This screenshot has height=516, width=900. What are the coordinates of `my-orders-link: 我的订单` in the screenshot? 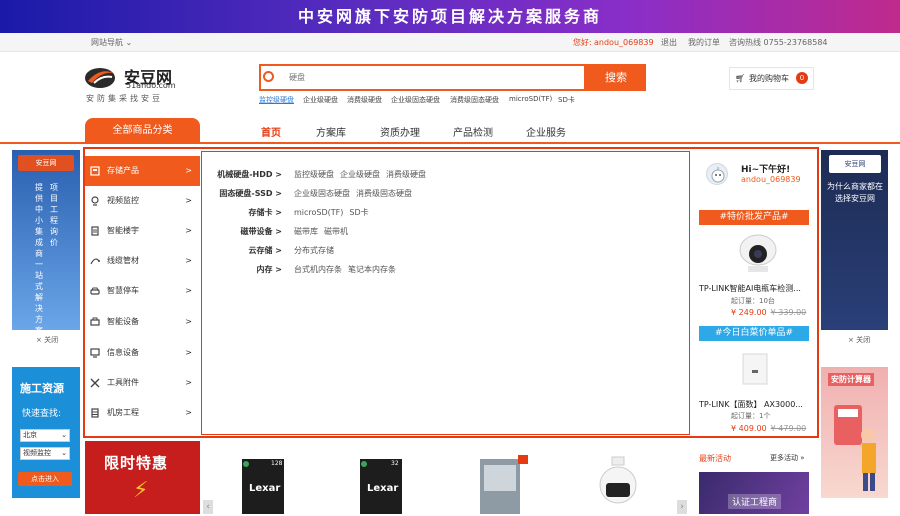 It's located at (704, 42).